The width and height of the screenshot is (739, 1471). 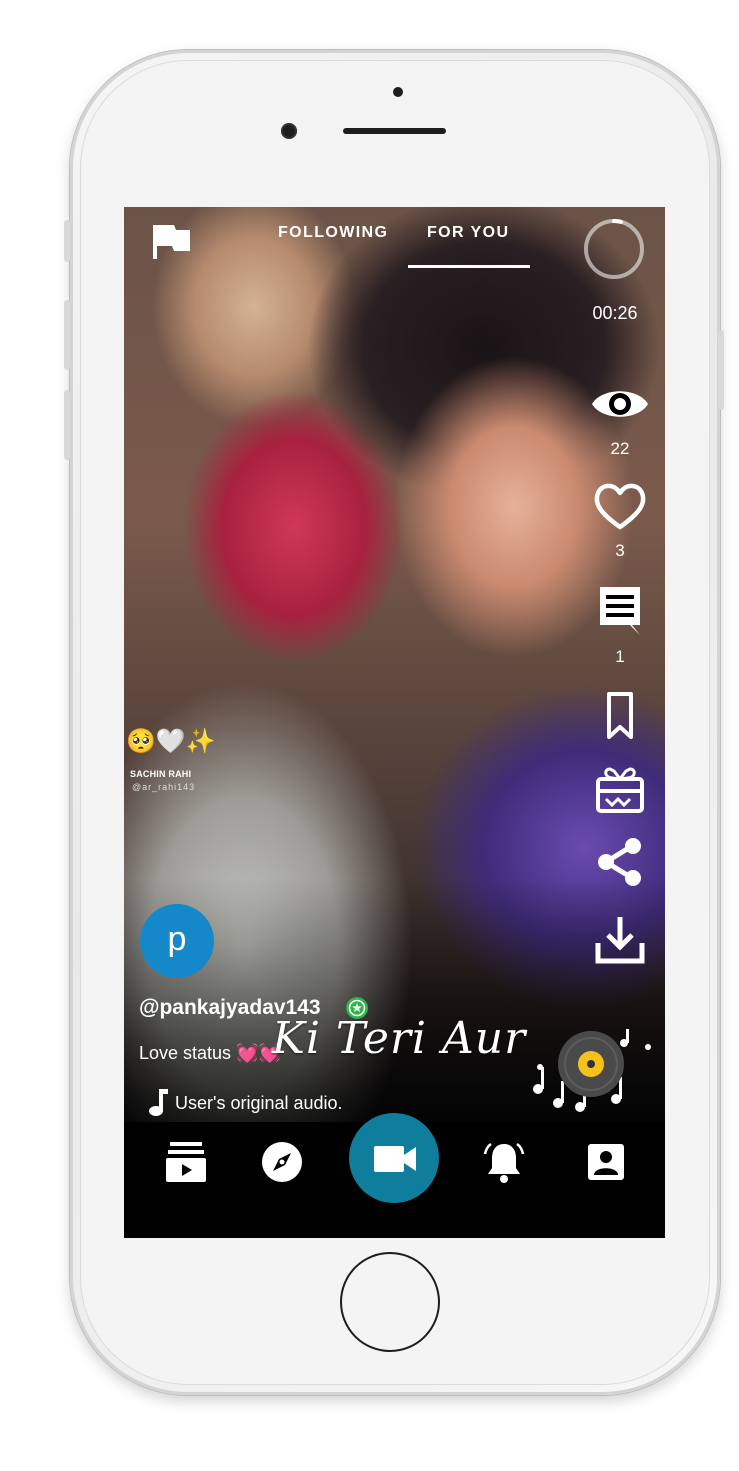 I want to click on bookmark-icon, so click(x=620, y=716).